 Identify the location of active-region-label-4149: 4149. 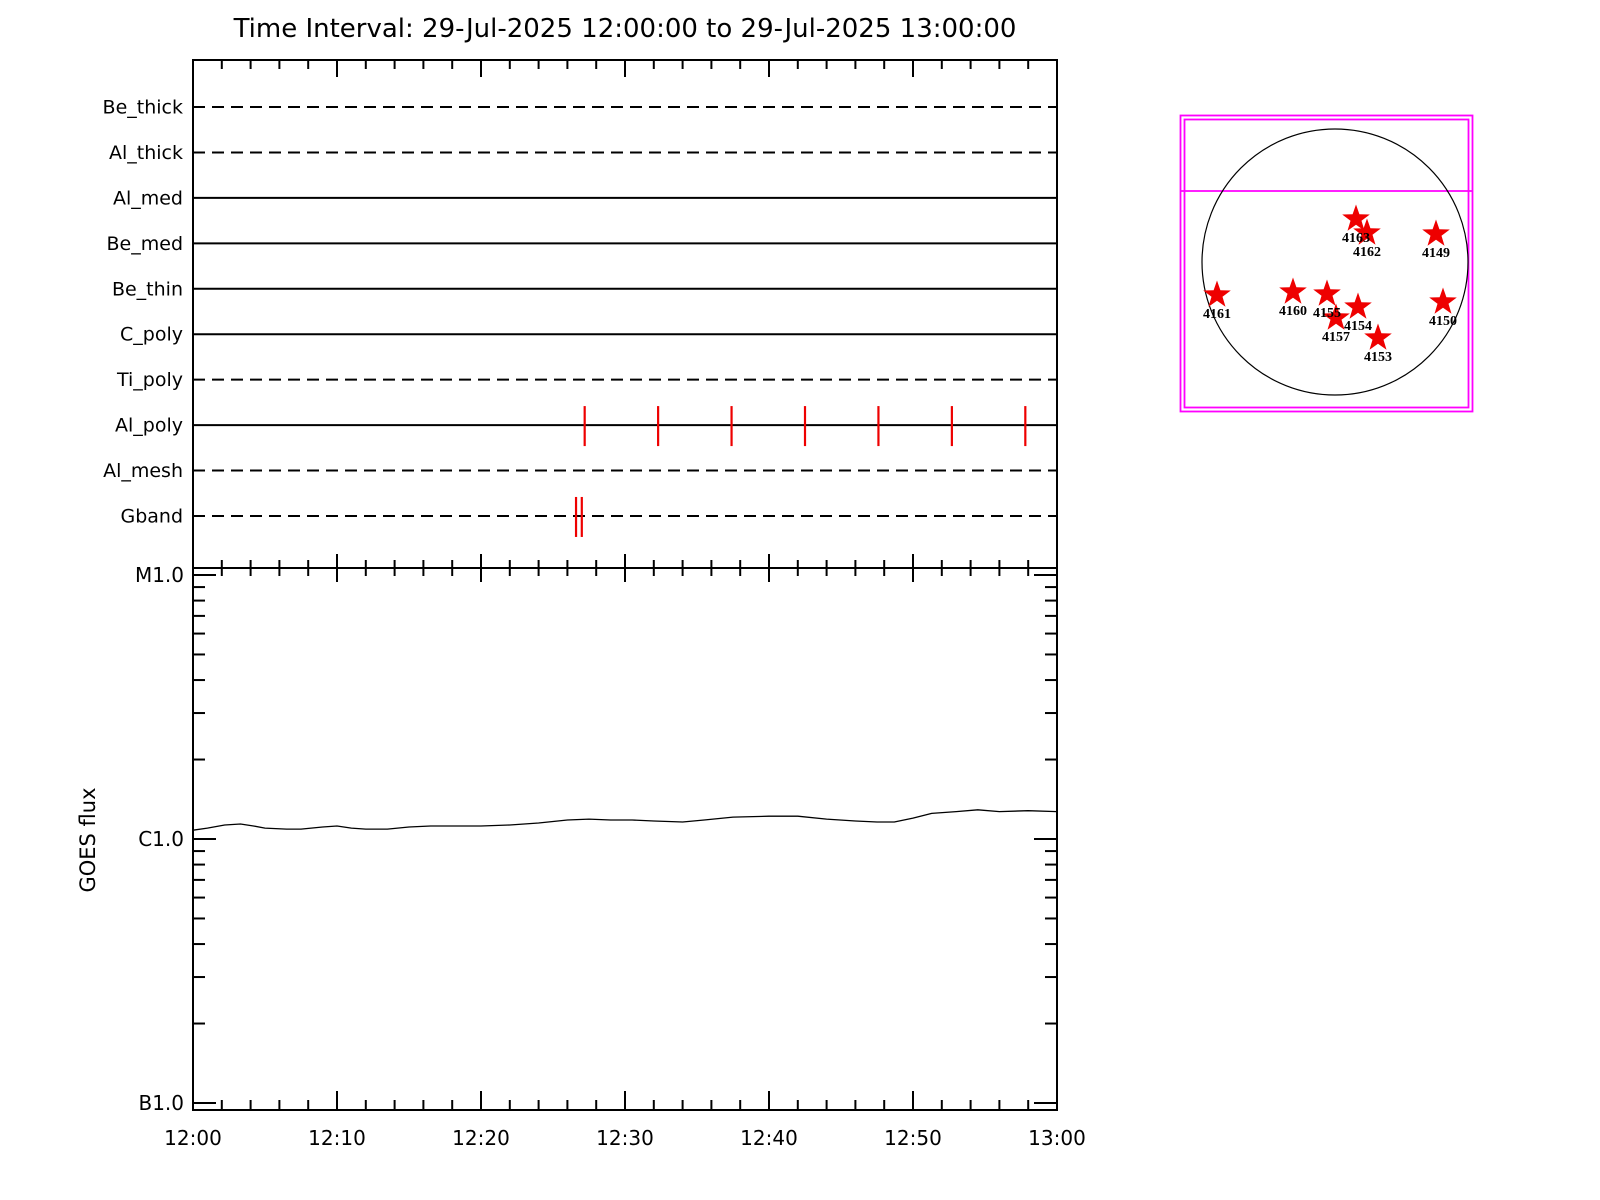
(1436, 253).